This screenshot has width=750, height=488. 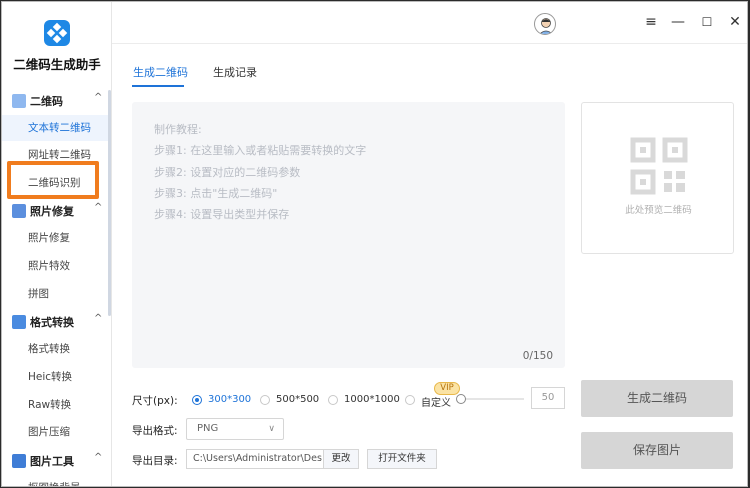 What do you see at coordinates (235, 72) in the screenshot?
I see `tab-history: 生成记录` at bounding box center [235, 72].